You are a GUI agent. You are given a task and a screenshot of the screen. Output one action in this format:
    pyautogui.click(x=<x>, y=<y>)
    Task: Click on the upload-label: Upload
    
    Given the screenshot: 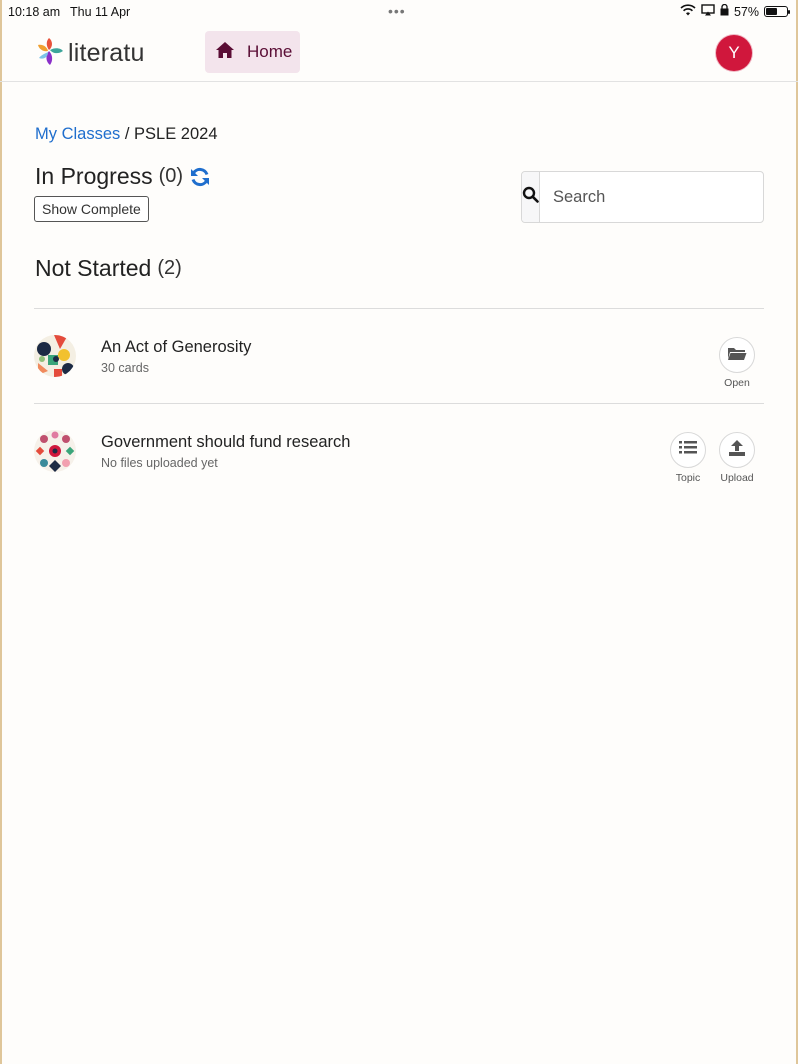 What is the action you would take?
    pyautogui.click(x=737, y=478)
    